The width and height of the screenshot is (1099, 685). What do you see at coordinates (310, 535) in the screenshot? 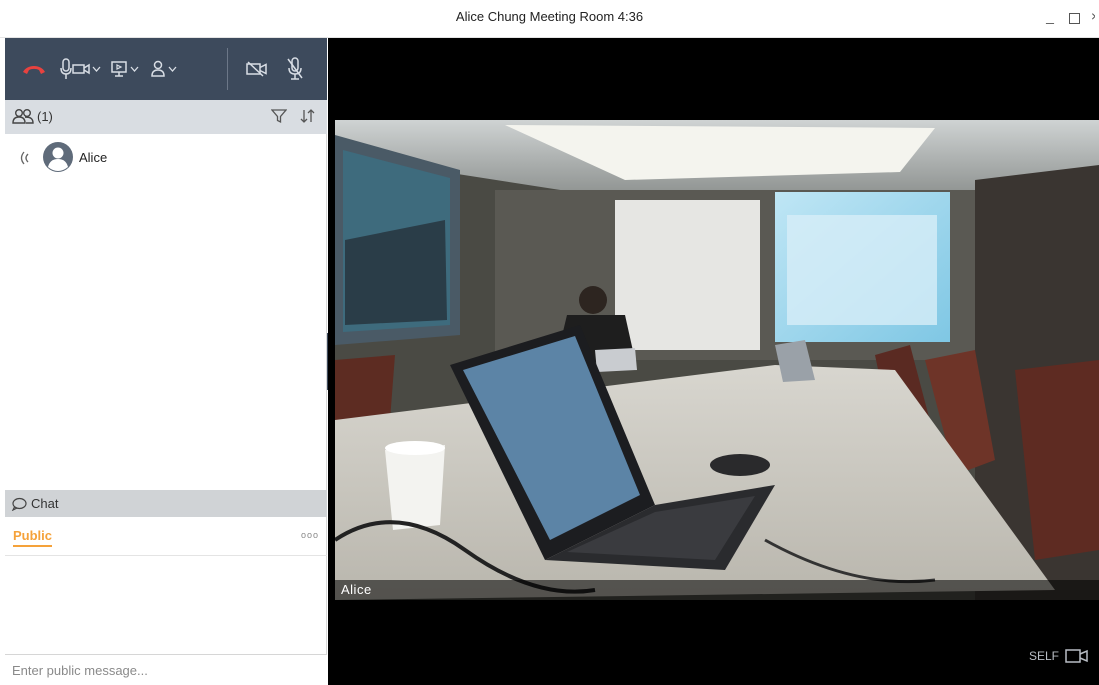
I see `more-options-button: ooo` at bounding box center [310, 535].